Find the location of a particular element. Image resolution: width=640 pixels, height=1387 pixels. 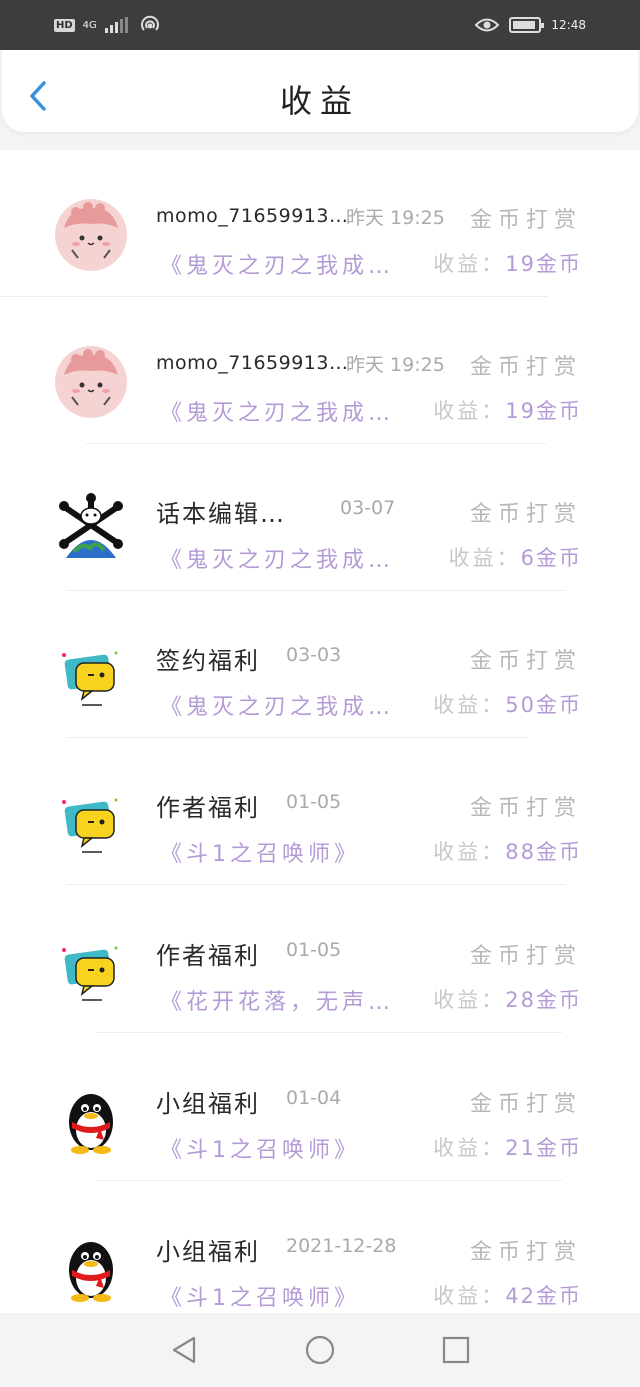

list-item: 小组福利 01-04 金币打赏 《斗1之召唤师》 收益：21金币 is located at coordinates (320, 1108).